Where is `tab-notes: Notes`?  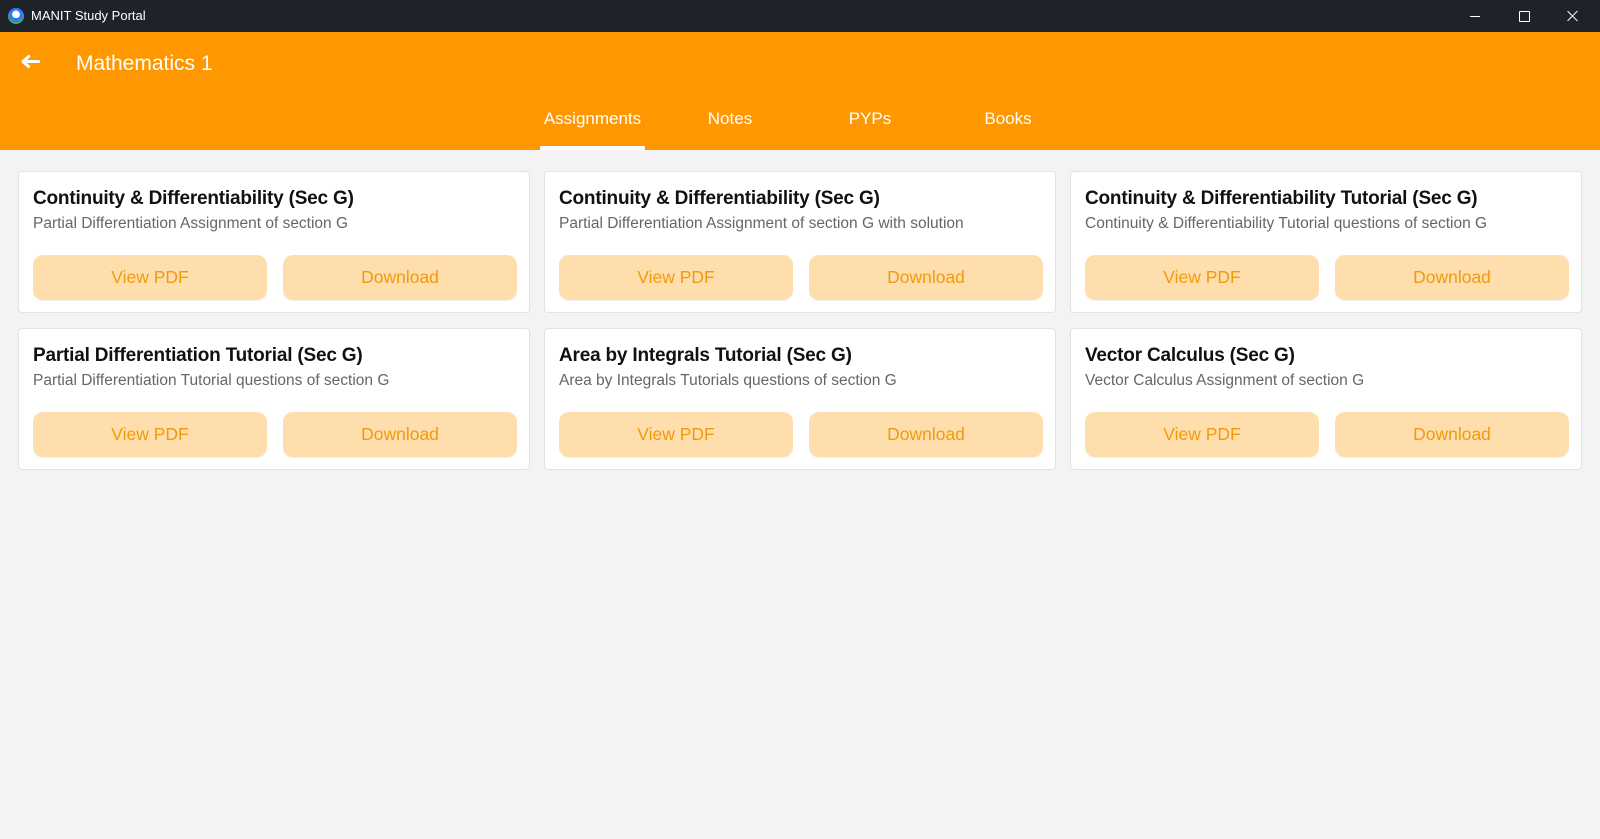 tab-notes: Notes is located at coordinates (730, 128).